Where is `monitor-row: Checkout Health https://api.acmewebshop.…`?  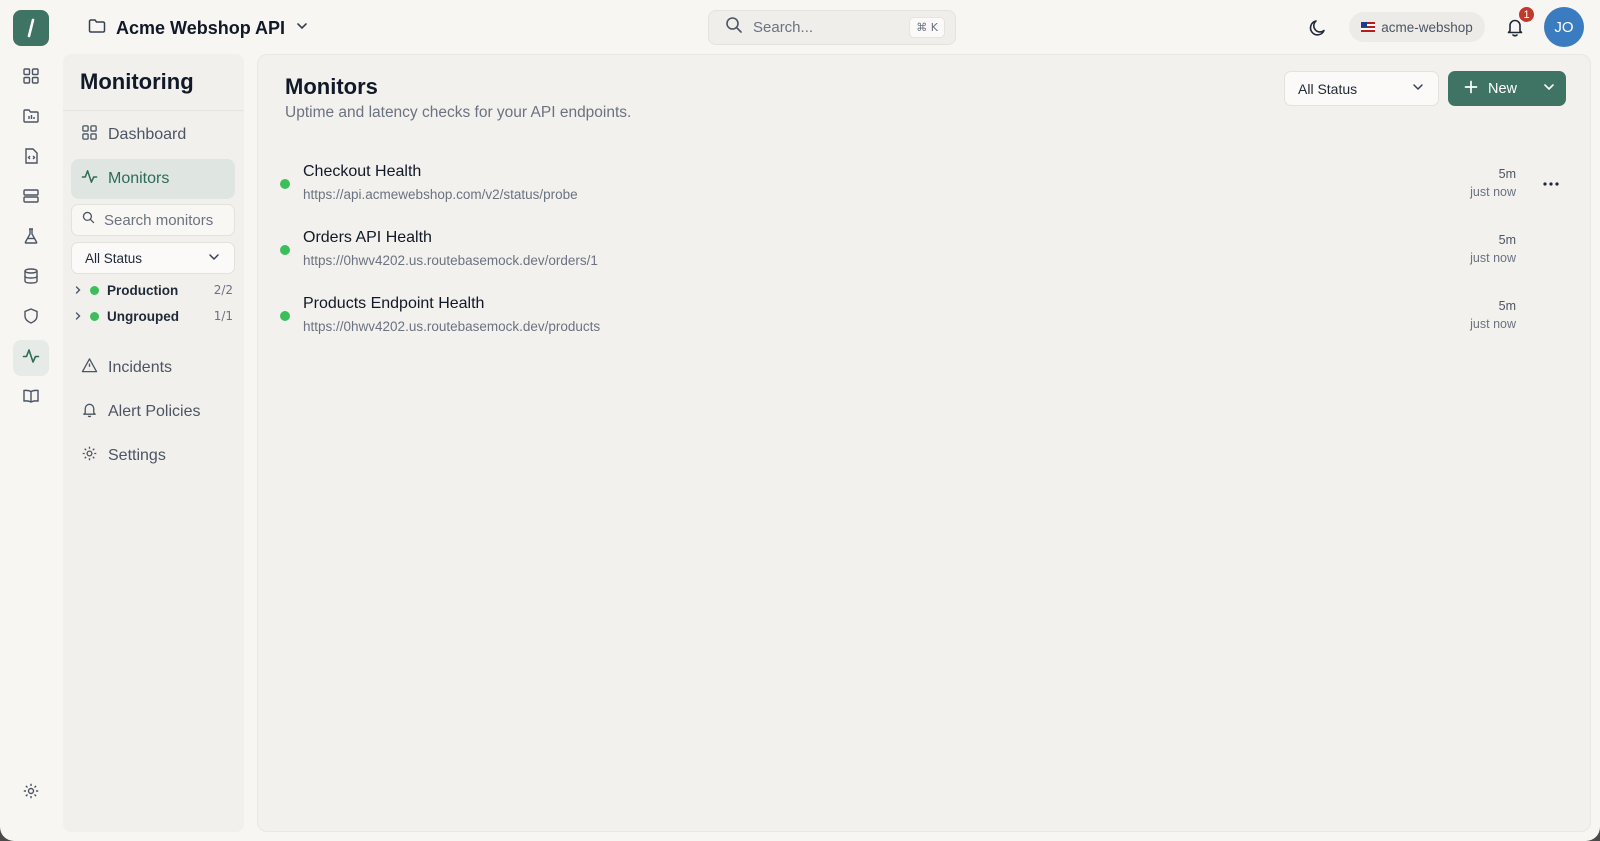 monitor-row: Checkout Health https://api.acmewebshop.… is located at coordinates (924, 187).